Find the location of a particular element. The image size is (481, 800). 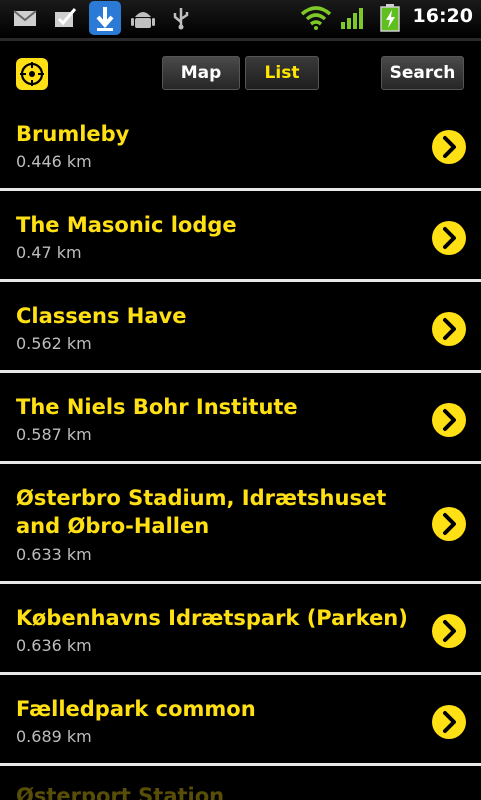

list-item: Fælledpark common 0.689 km is located at coordinates (240, 720).